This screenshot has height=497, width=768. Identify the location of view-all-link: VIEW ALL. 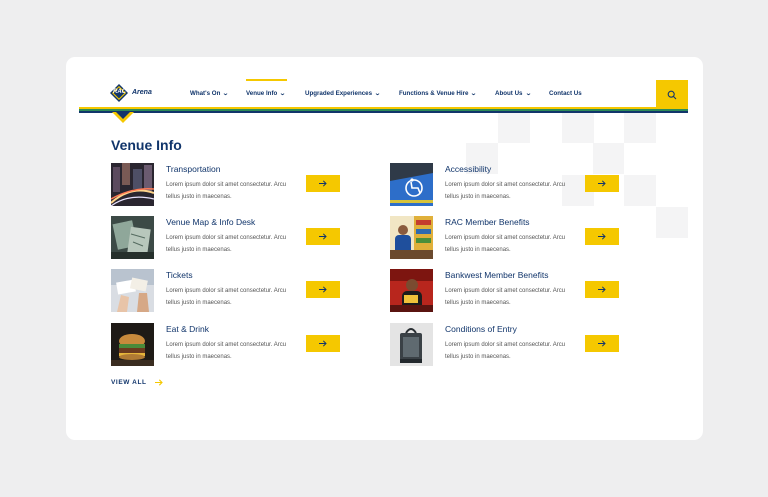
(137, 382).